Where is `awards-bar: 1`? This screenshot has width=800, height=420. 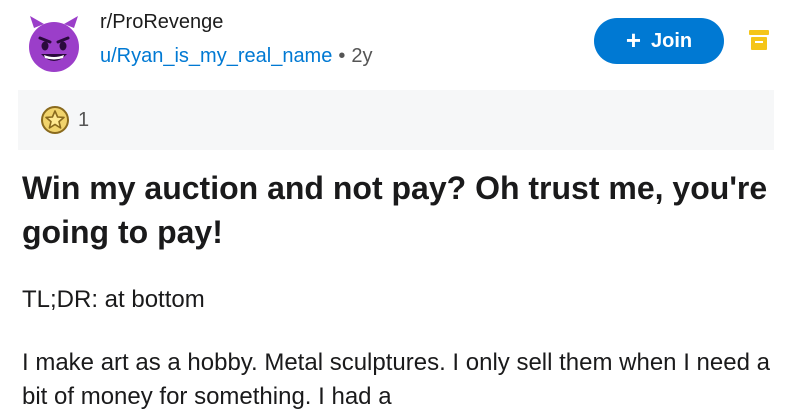
awards-bar: 1 is located at coordinates (396, 120).